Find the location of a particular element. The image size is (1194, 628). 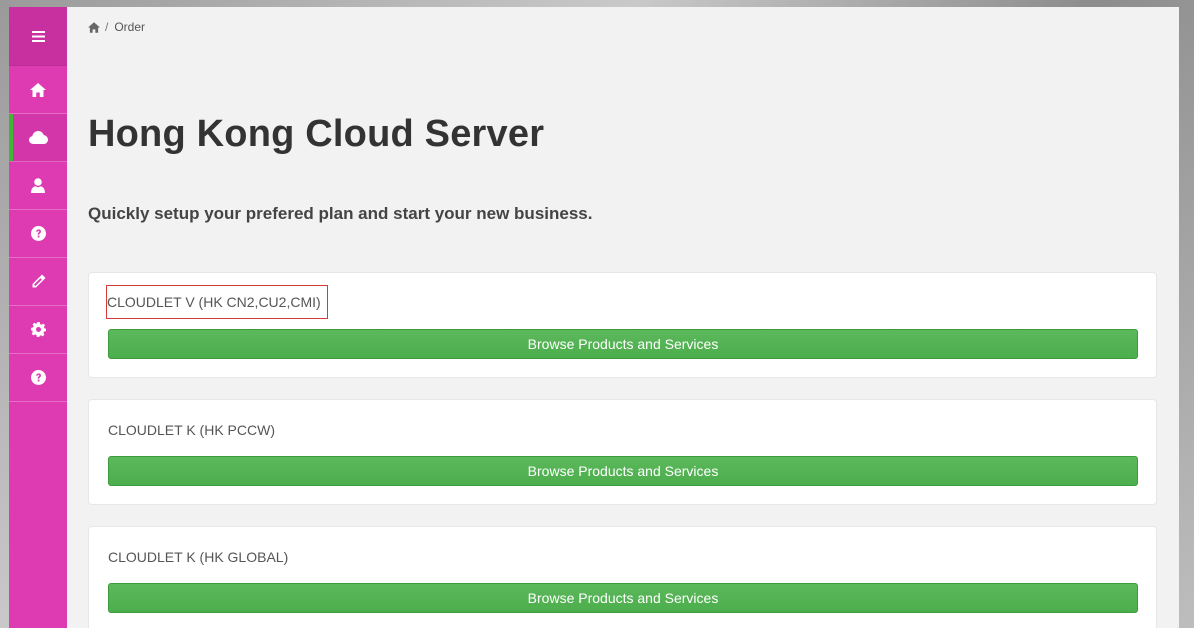

sidebar-item-cloud is located at coordinates (38, 138).